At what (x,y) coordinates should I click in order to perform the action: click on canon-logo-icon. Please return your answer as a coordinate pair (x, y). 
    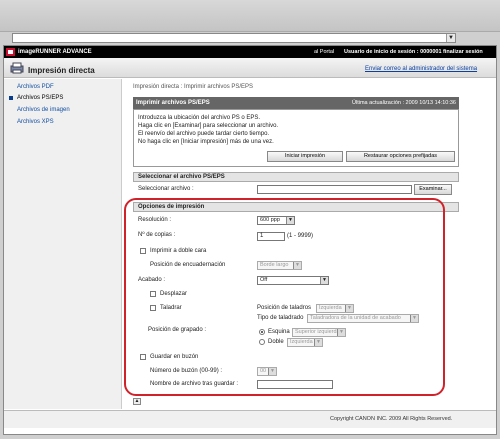
    Looking at the image, I should click on (10, 52).